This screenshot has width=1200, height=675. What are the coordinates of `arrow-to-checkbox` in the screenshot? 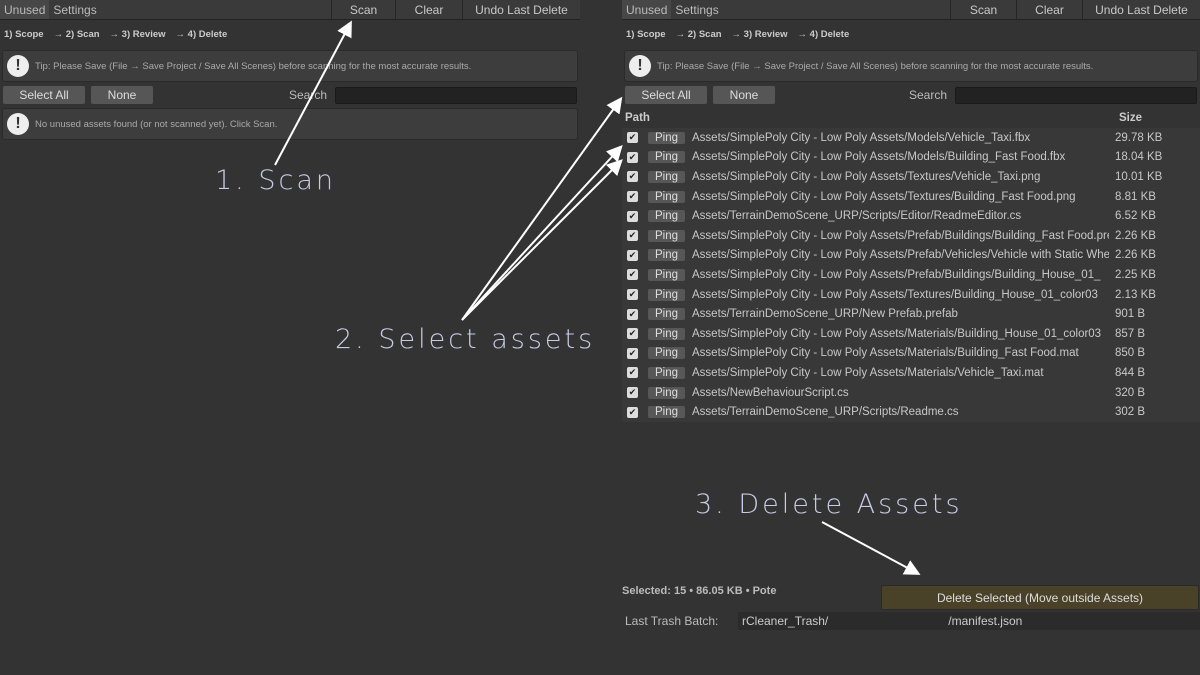 It's located at (542, 240).